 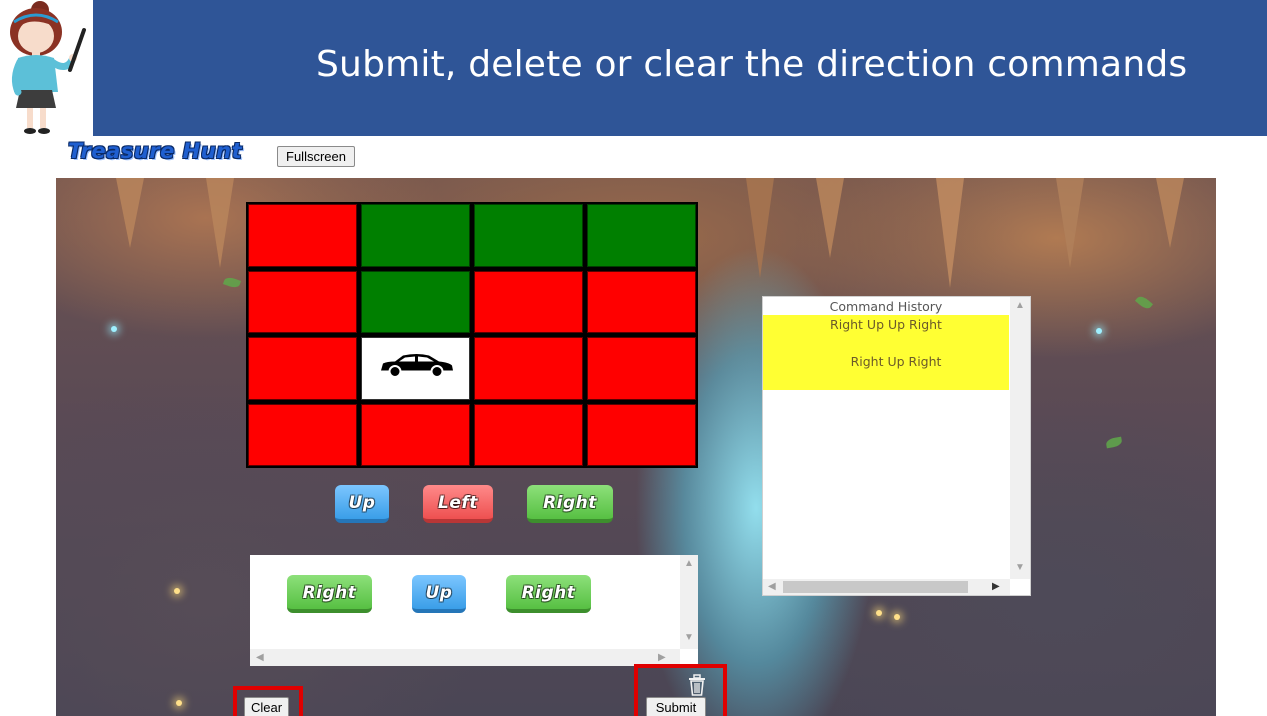 I want to click on command-queue: Right Up Right ▲ ▼ ◀ ▶, so click(x=474, y=610).